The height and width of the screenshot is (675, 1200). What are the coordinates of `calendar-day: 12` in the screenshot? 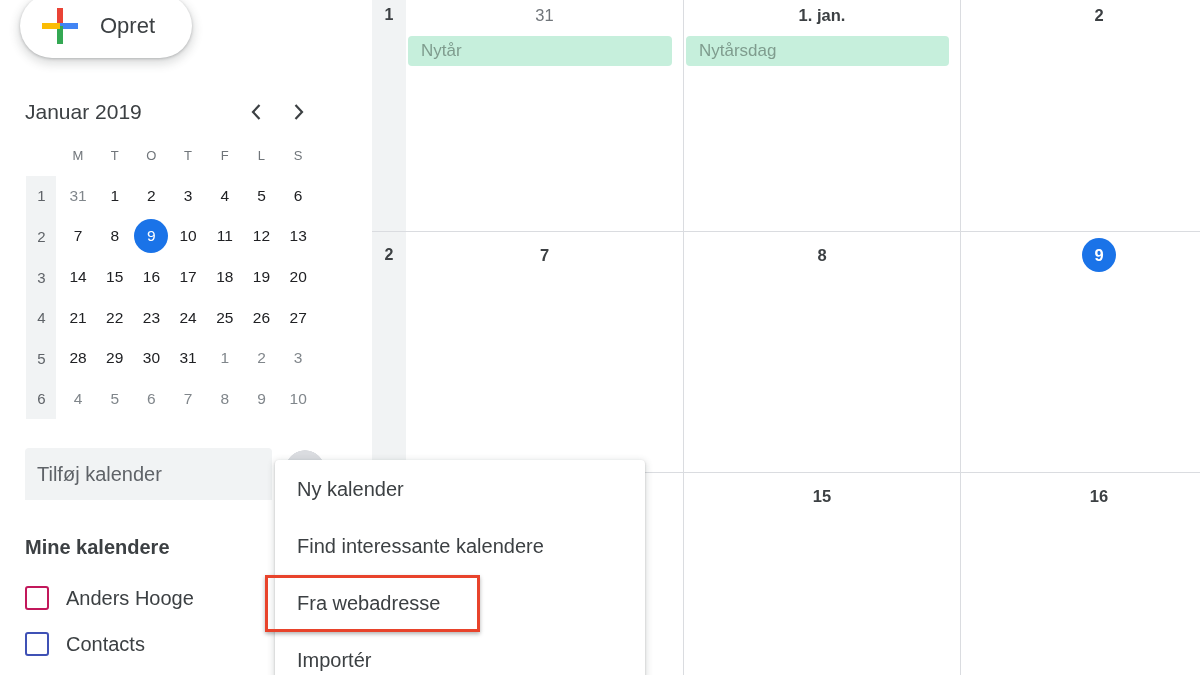 It's located at (261, 236).